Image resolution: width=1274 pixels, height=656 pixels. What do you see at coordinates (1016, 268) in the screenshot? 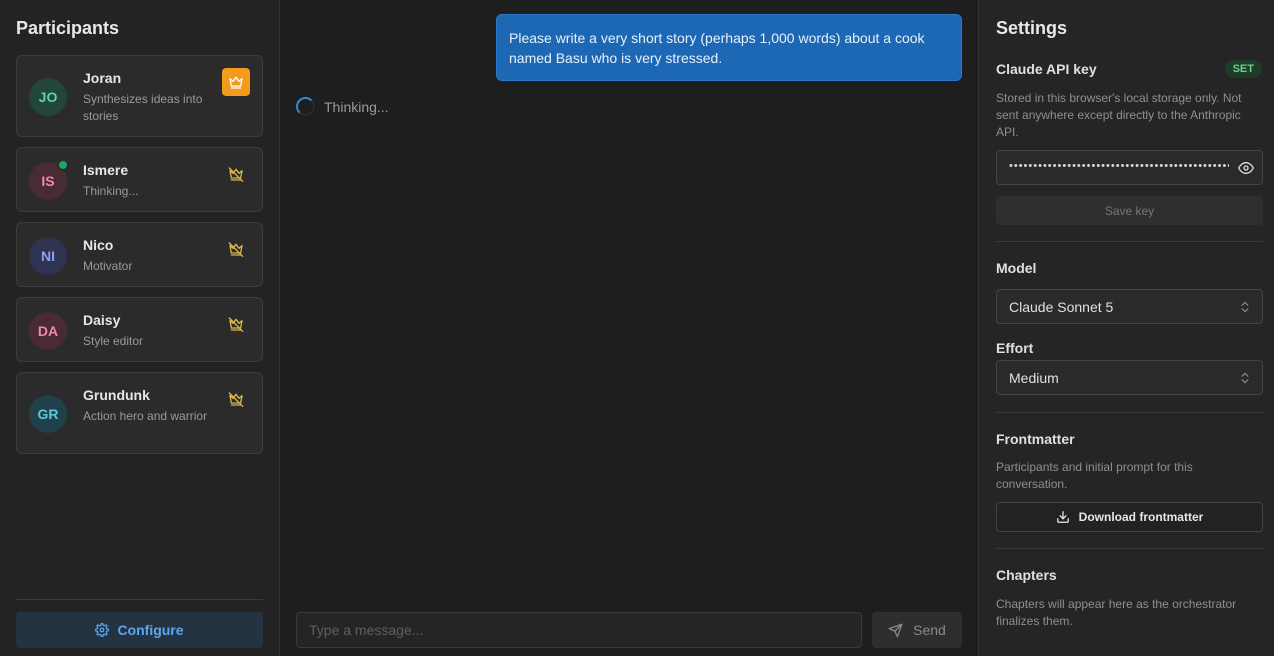
I see `model-label: Model` at bounding box center [1016, 268].